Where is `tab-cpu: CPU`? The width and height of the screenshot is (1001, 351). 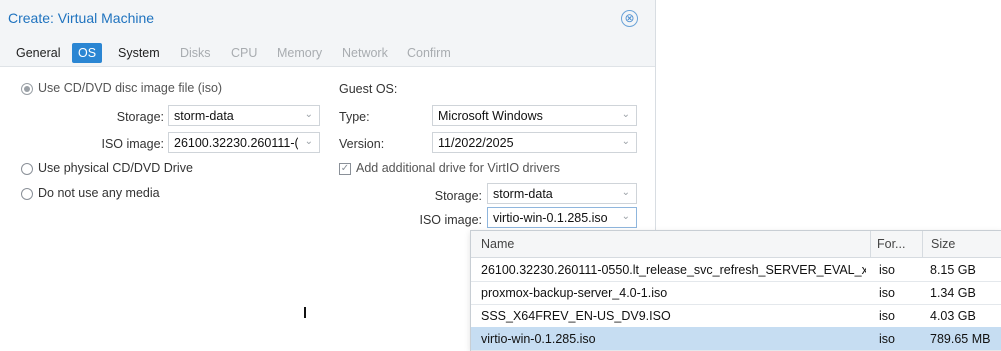 tab-cpu: CPU is located at coordinates (244, 53).